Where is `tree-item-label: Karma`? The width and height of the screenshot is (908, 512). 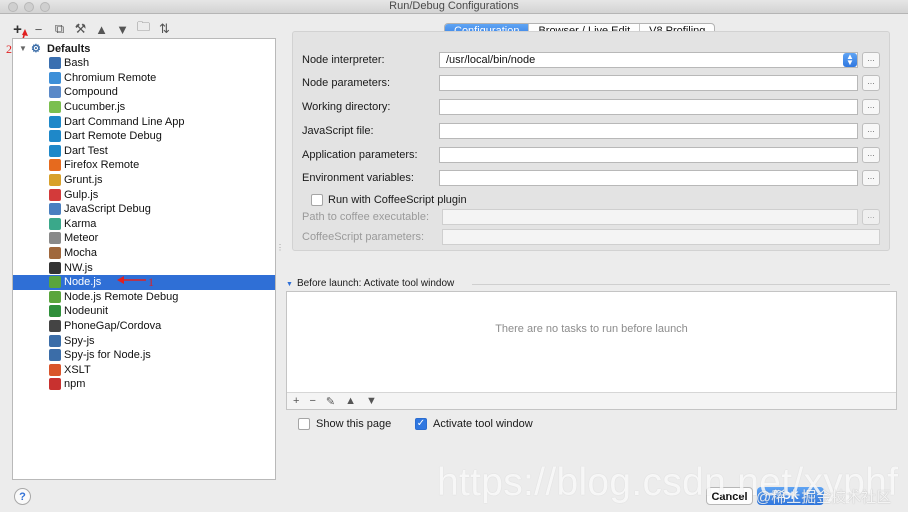
tree-item-label: Karma is located at coordinates (80, 223).